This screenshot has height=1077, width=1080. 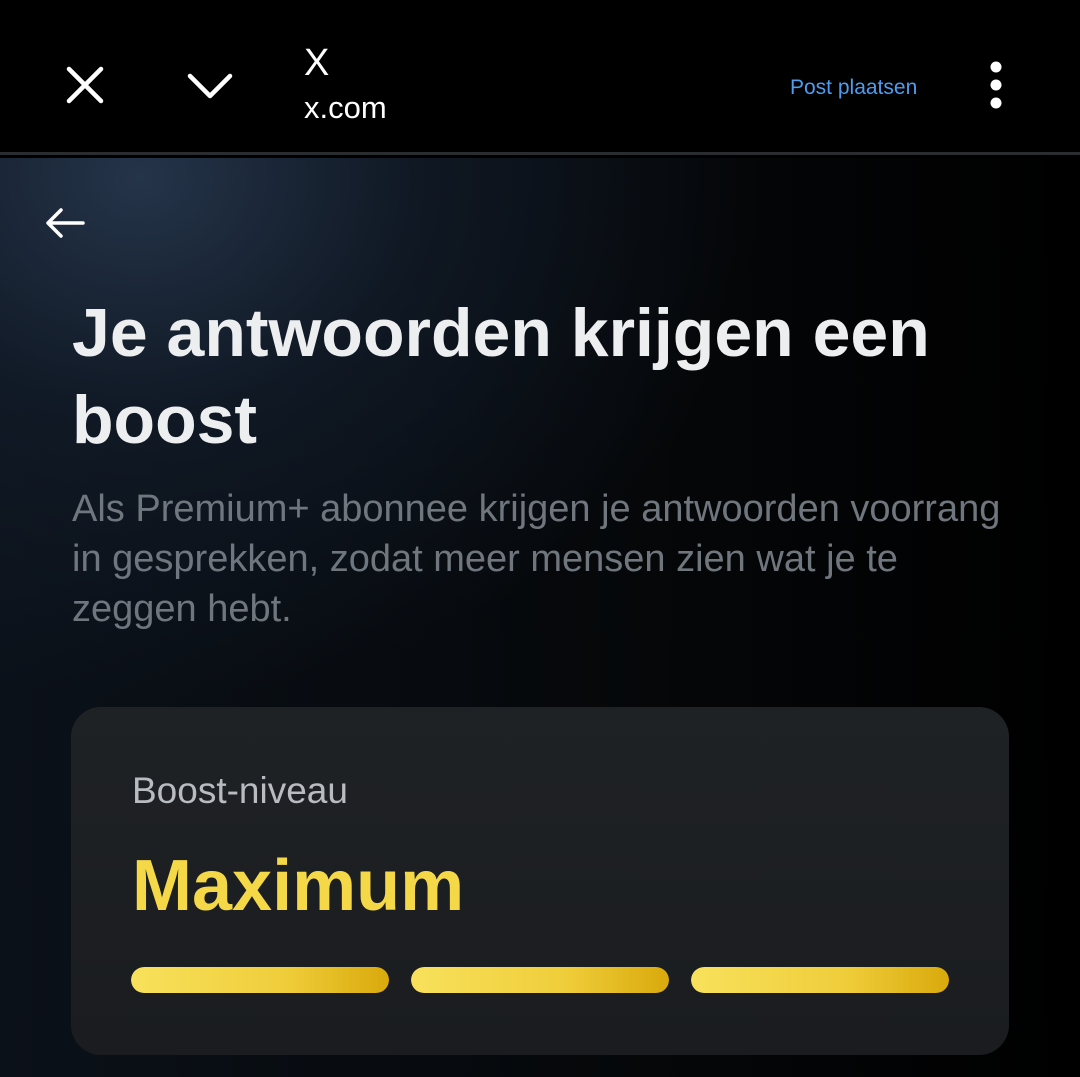 What do you see at coordinates (317, 63) in the screenshot?
I see `site-title: X` at bounding box center [317, 63].